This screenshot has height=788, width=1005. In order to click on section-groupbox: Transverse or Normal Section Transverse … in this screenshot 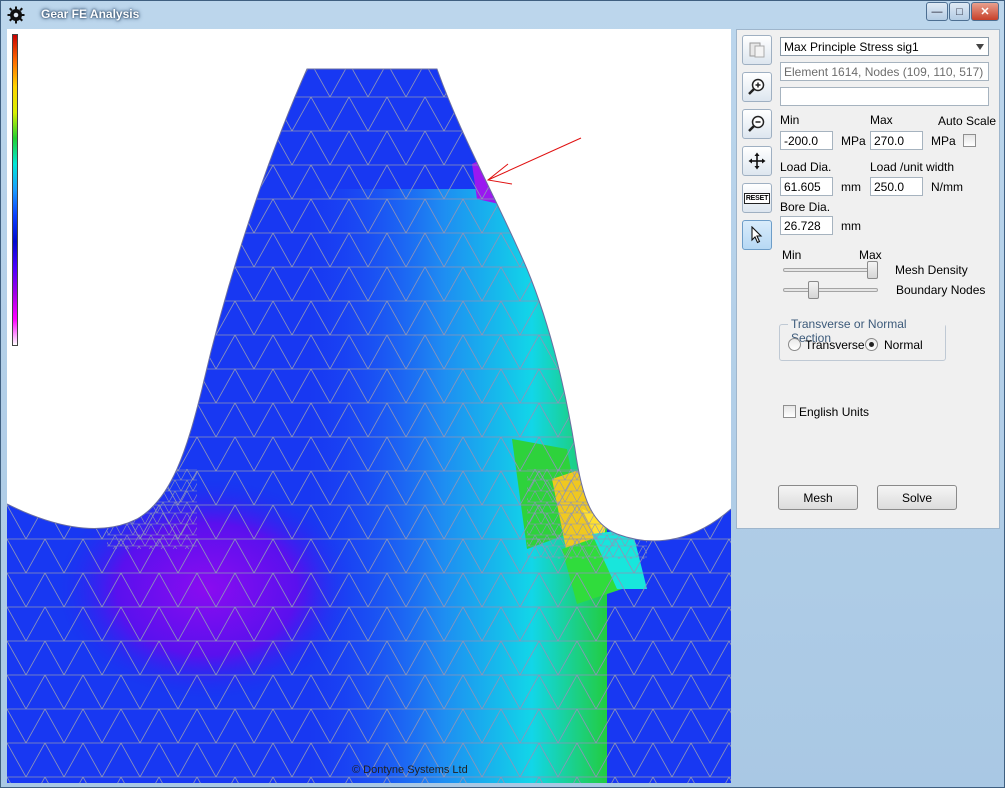, I will do `click(862, 339)`.